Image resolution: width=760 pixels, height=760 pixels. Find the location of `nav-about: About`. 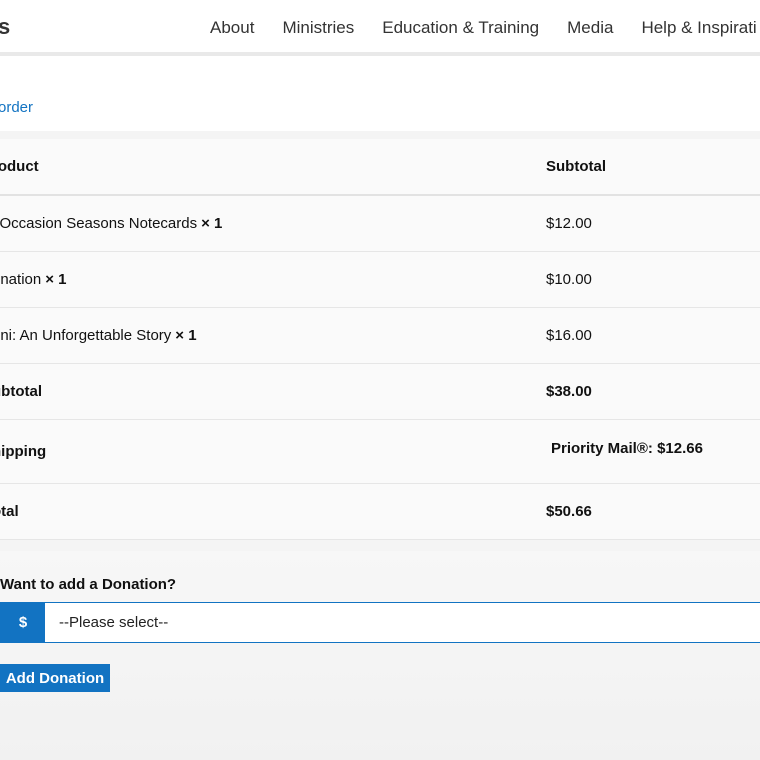

nav-about: About is located at coordinates (232, 28).